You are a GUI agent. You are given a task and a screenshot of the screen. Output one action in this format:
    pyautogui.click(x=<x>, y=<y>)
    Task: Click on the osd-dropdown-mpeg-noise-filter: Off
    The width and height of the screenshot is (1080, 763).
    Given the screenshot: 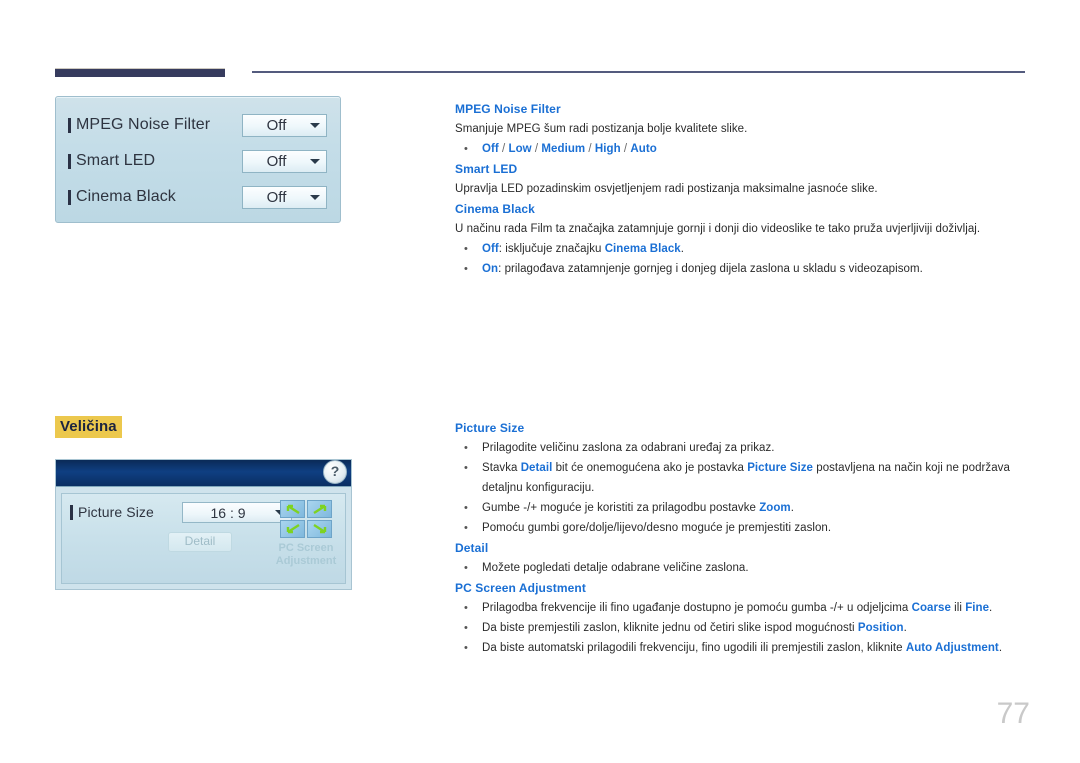 What is the action you would take?
    pyautogui.click(x=284, y=125)
    